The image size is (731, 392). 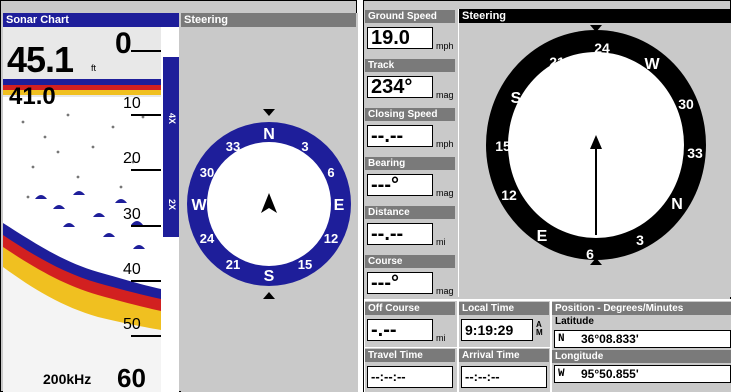 What do you see at coordinates (441, 242) in the screenshot?
I see `distance-unit: mi` at bounding box center [441, 242].